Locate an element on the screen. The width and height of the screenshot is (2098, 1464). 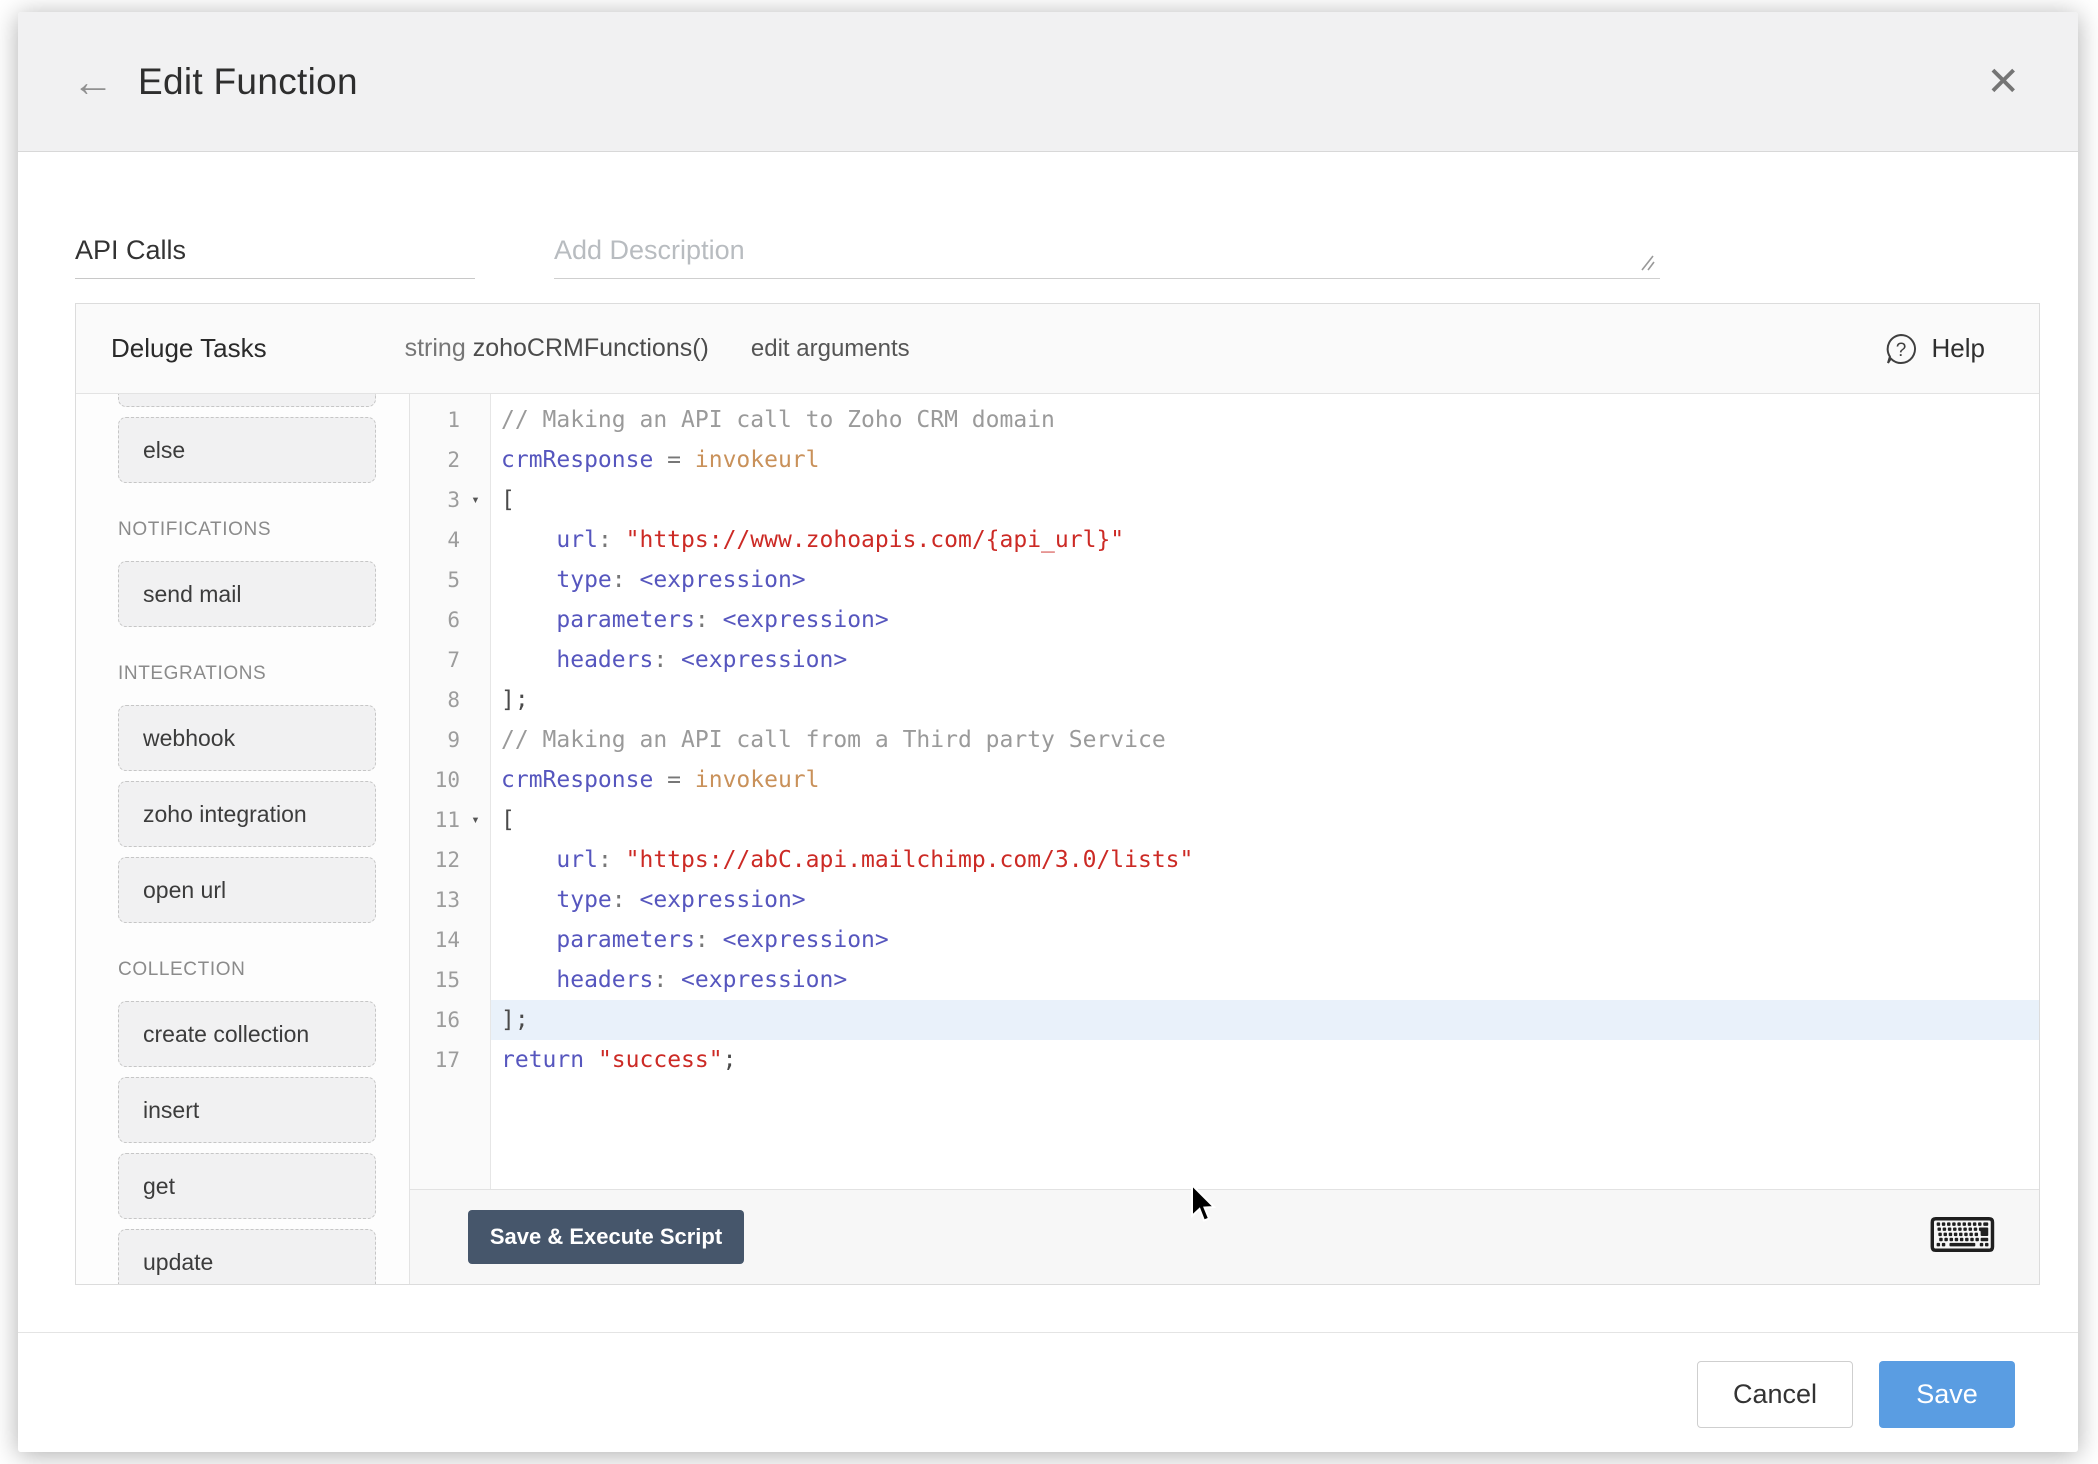
task-item-label: open url is located at coordinates (185, 889).